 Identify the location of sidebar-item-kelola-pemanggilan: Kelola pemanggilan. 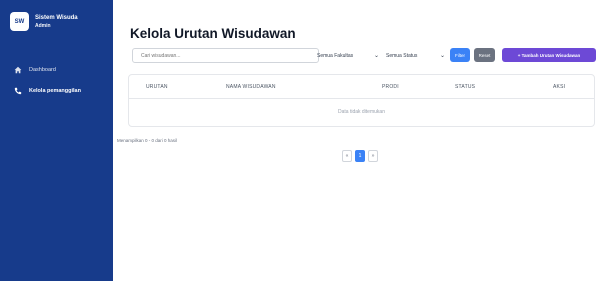
(47, 91).